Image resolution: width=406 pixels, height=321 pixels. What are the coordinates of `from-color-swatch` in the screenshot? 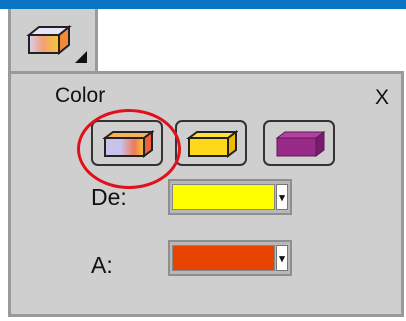 It's located at (223, 197).